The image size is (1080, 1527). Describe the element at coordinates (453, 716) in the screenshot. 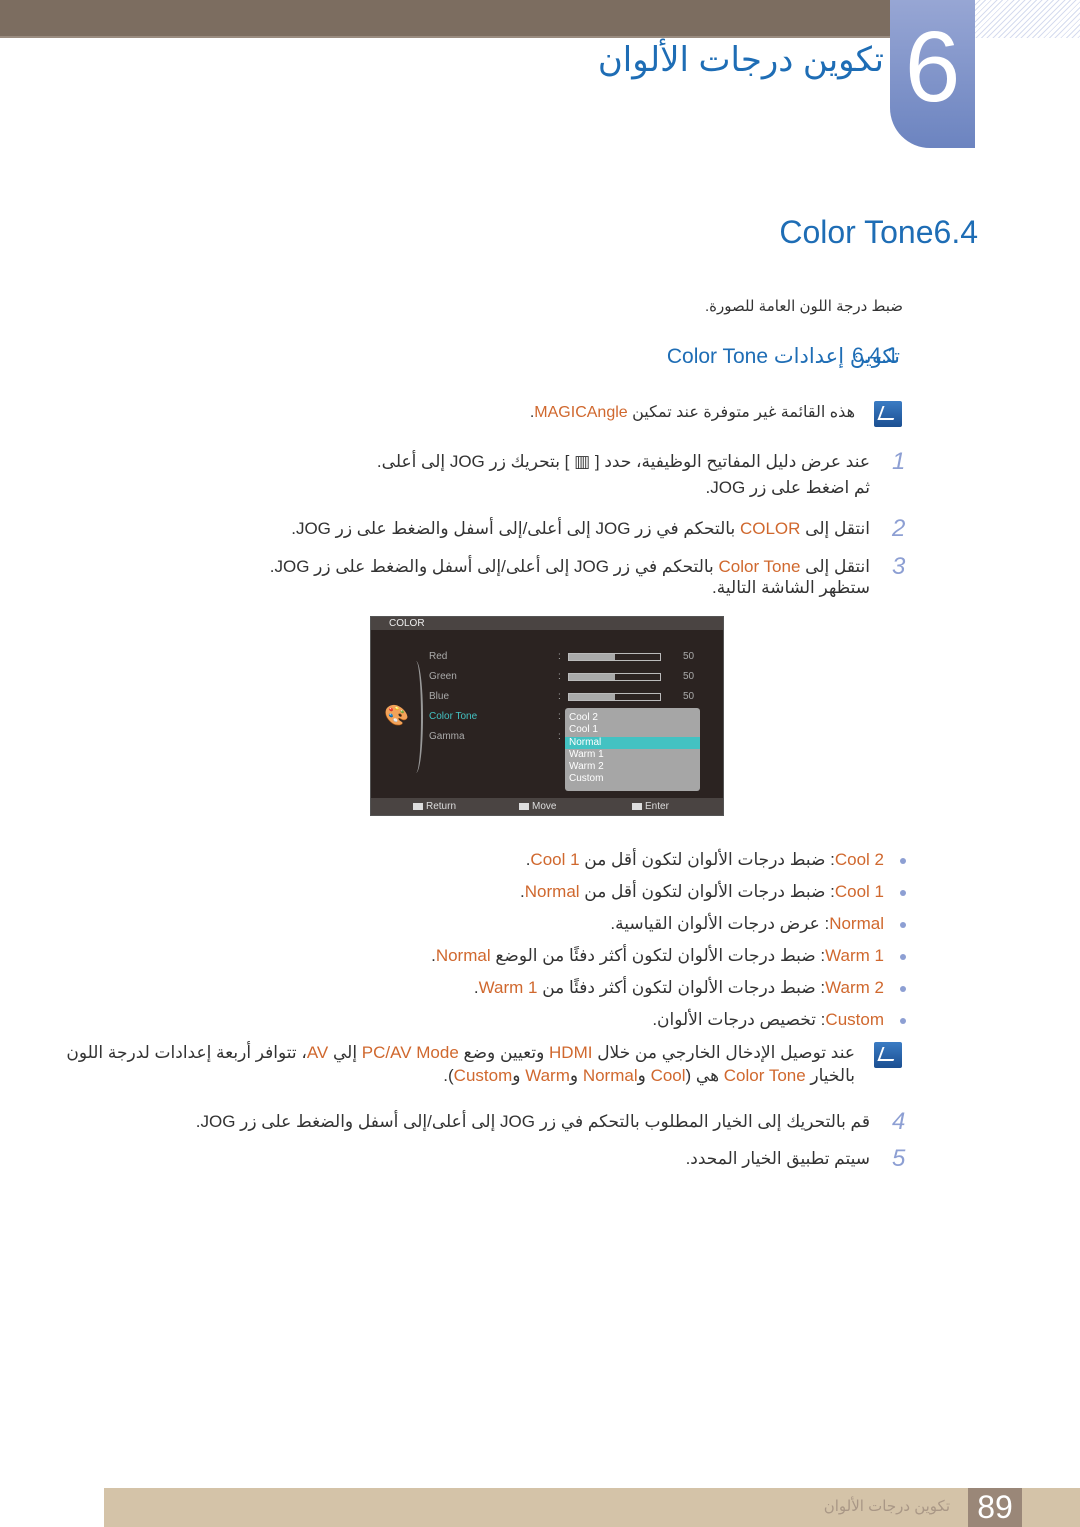

I see `osd-item: Color Tone` at that location.